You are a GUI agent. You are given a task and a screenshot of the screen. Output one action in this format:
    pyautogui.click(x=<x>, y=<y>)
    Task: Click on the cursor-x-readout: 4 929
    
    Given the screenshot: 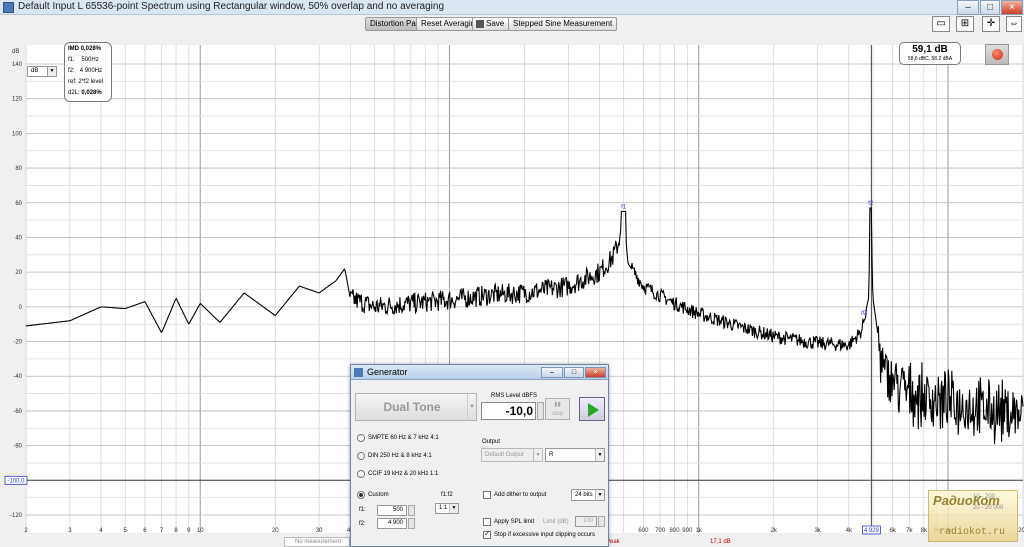 What is the action you would take?
    pyautogui.click(x=872, y=531)
    